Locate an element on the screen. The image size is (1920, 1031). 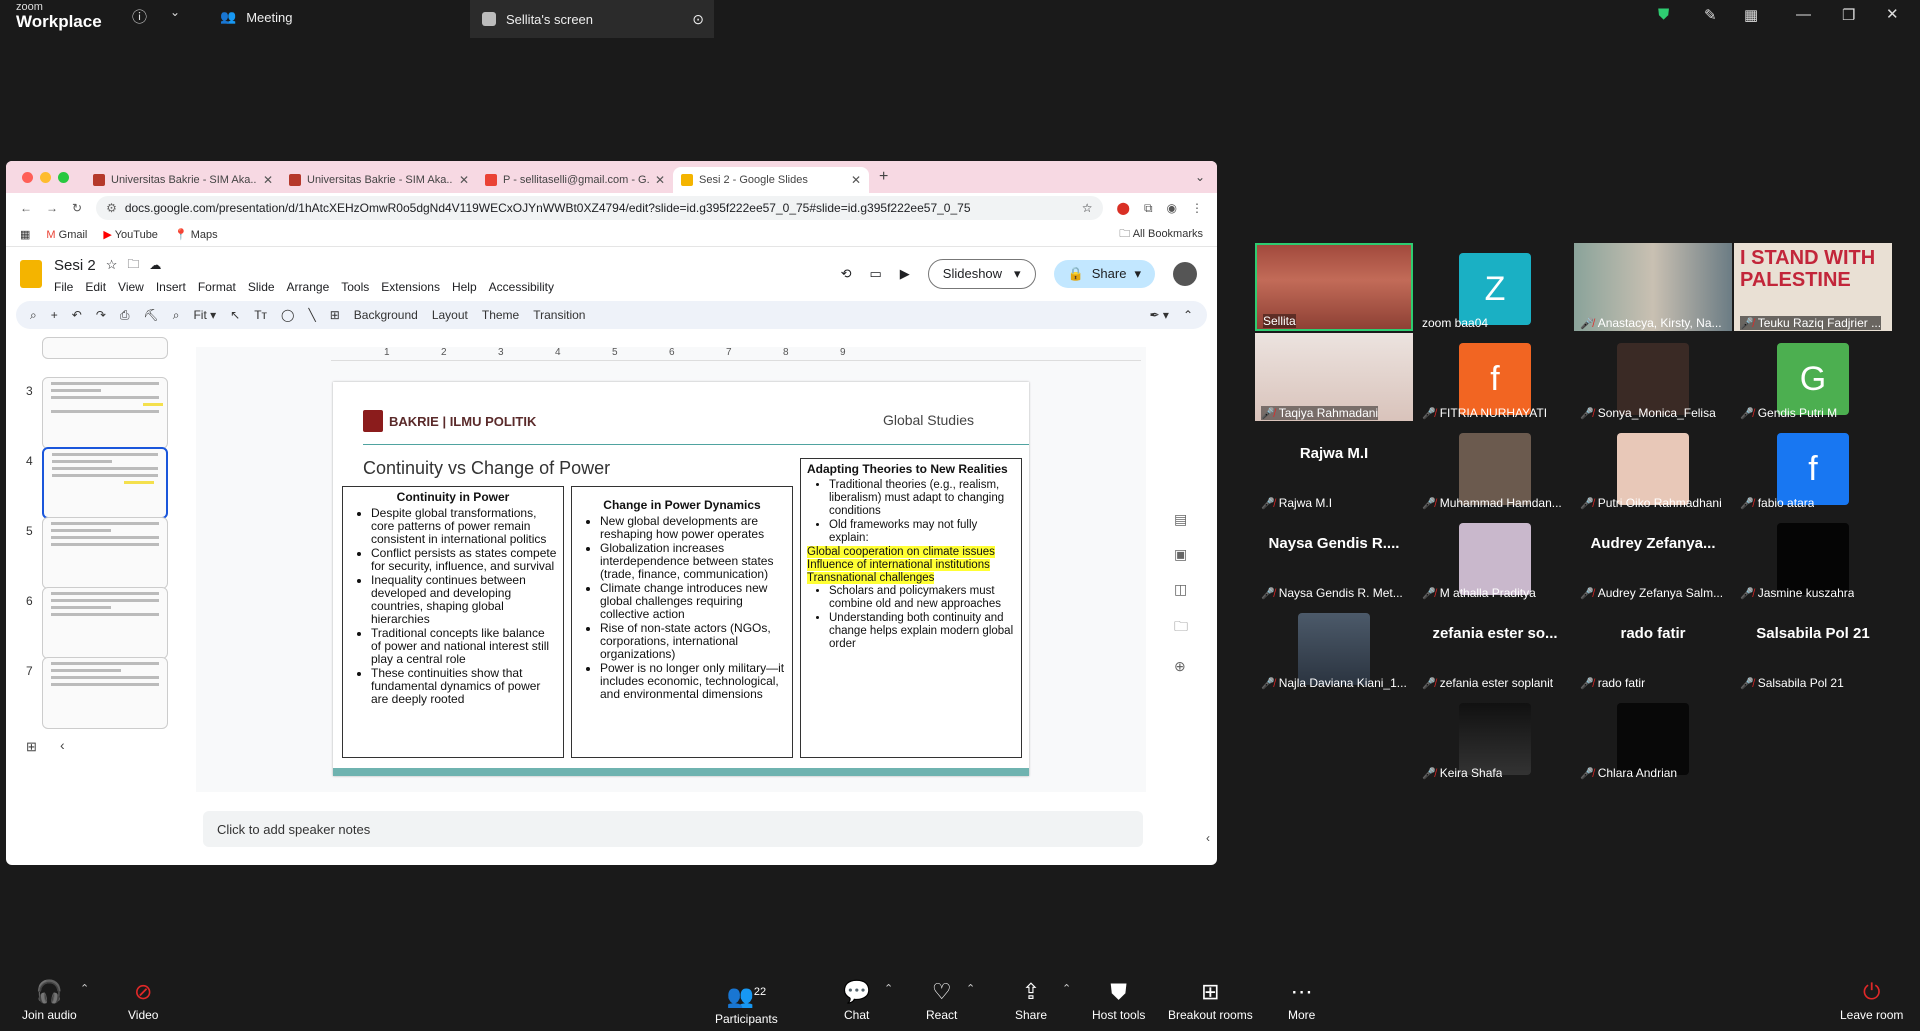
shape-icon: ◯ is located at coordinates (287, 315).